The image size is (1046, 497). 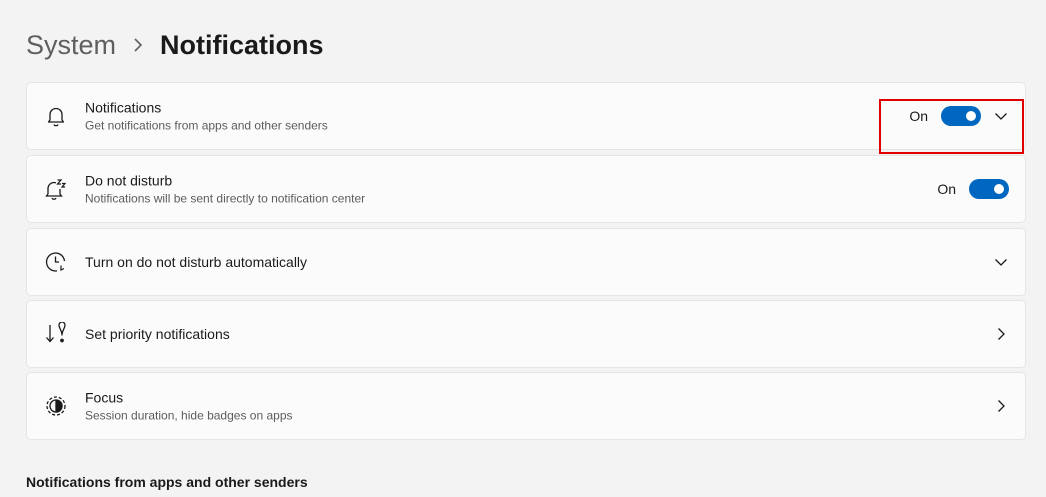 What do you see at coordinates (1001, 262) in the screenshot?
I see `chevron-down-icon` at bounding box center [1001, 262].